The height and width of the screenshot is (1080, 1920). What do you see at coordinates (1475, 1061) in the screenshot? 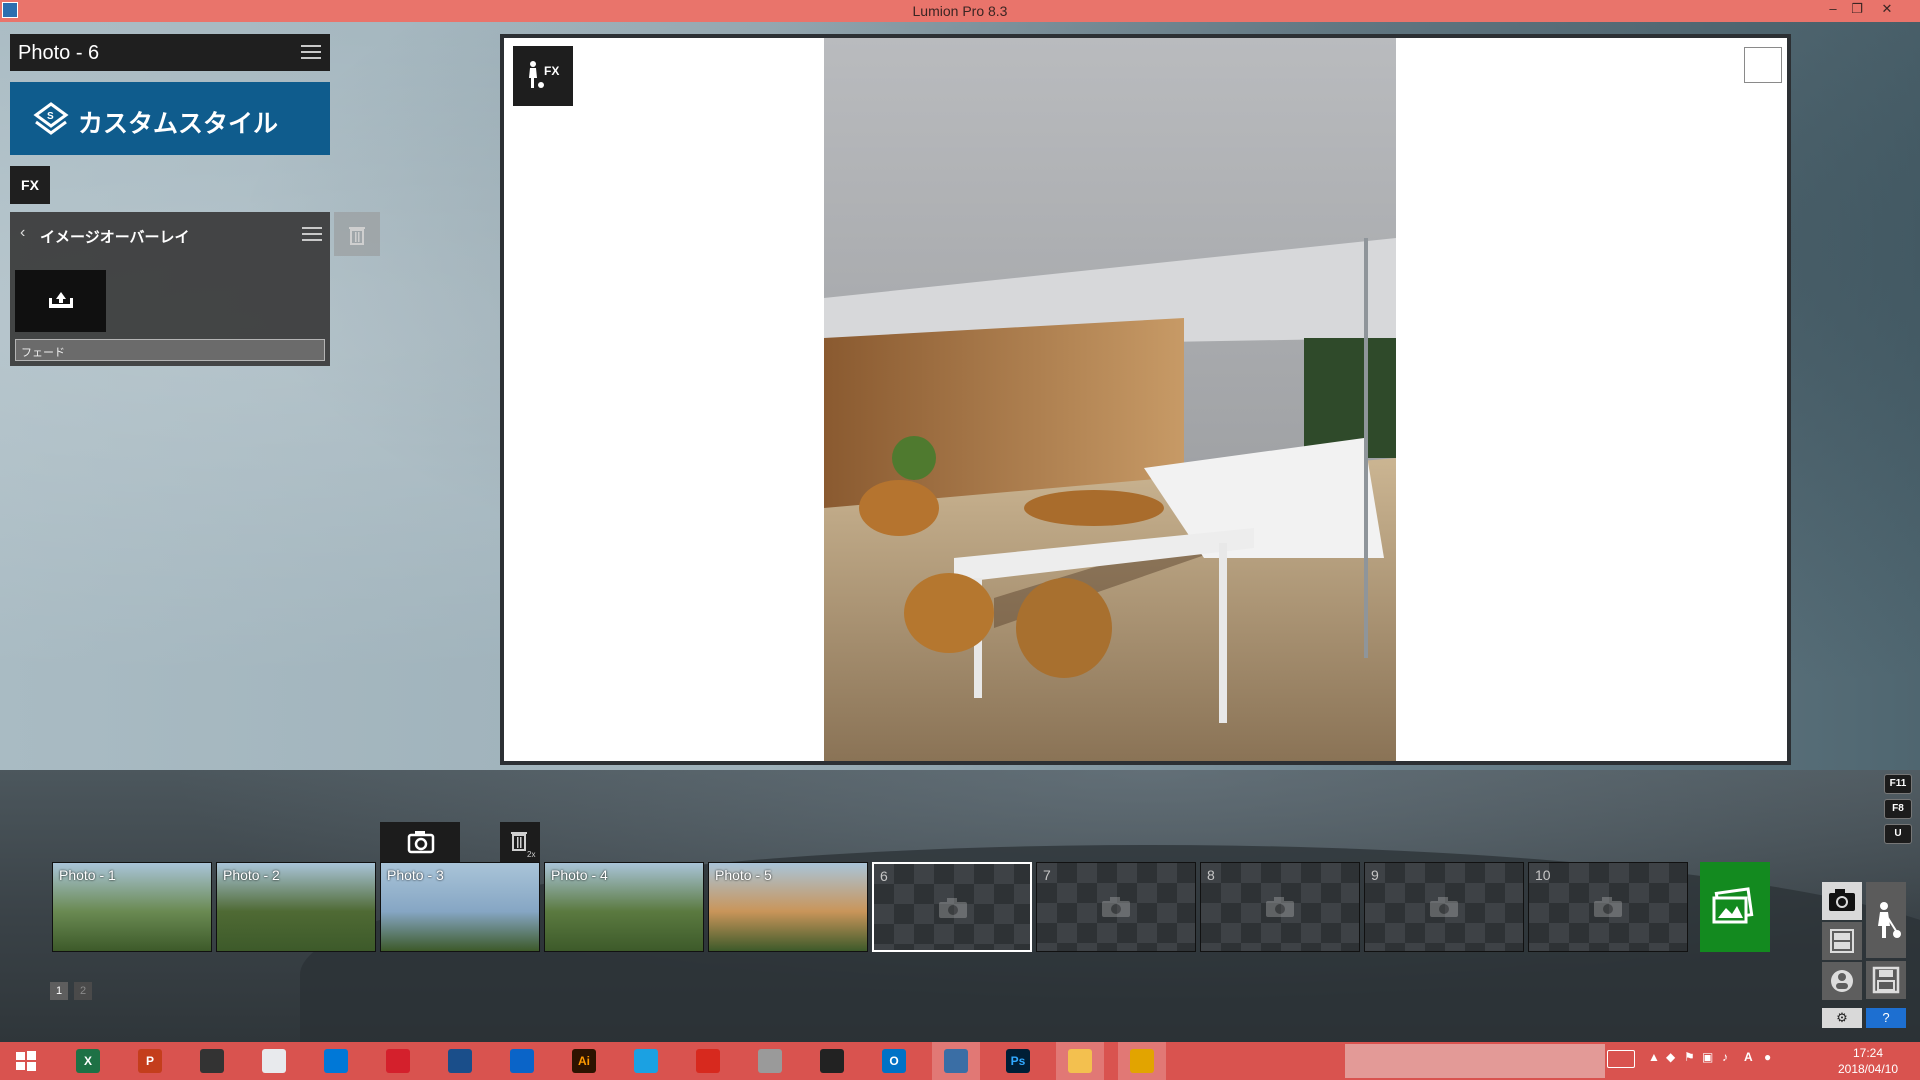
I see `taskbar-search-area` at bounding box center [1475, 1061].